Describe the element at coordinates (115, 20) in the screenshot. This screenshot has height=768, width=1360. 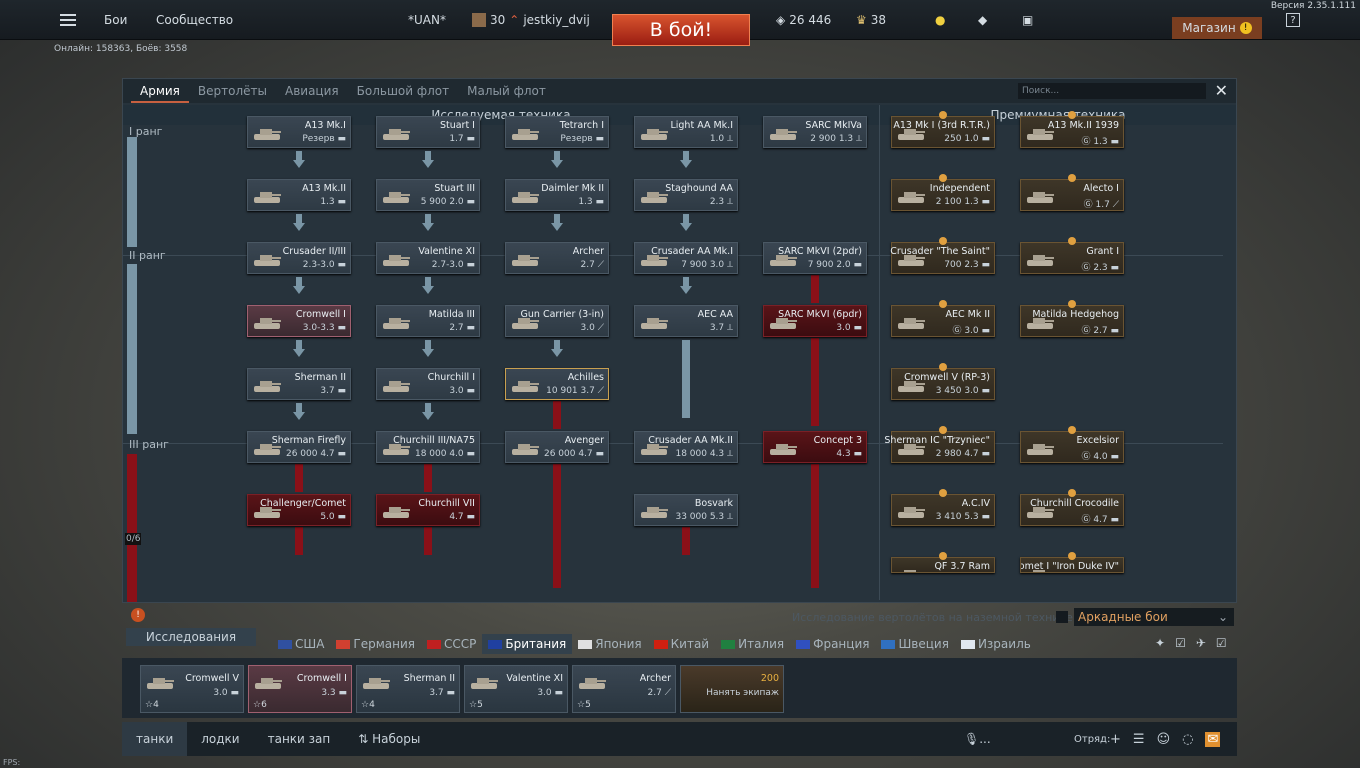
I see `battles-menu: Бои` at that location.